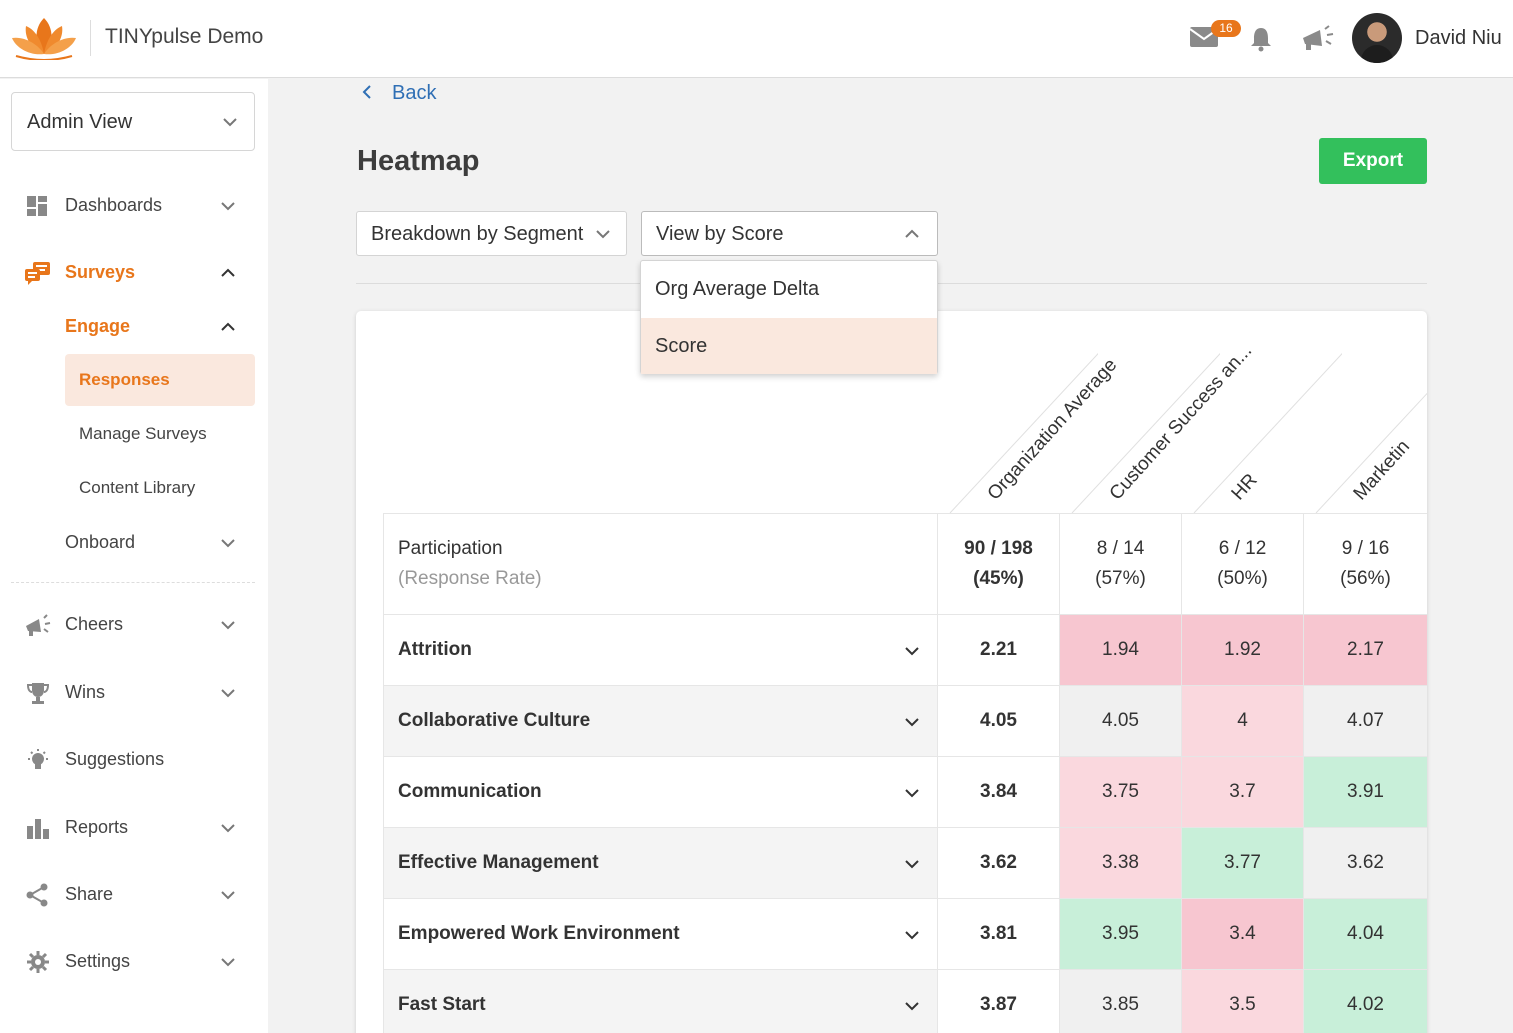 Image resolution: width=1513 pixels, height=1033 pixels. I want to click on heatmap-cell: 2.17, so click(1365, 650).